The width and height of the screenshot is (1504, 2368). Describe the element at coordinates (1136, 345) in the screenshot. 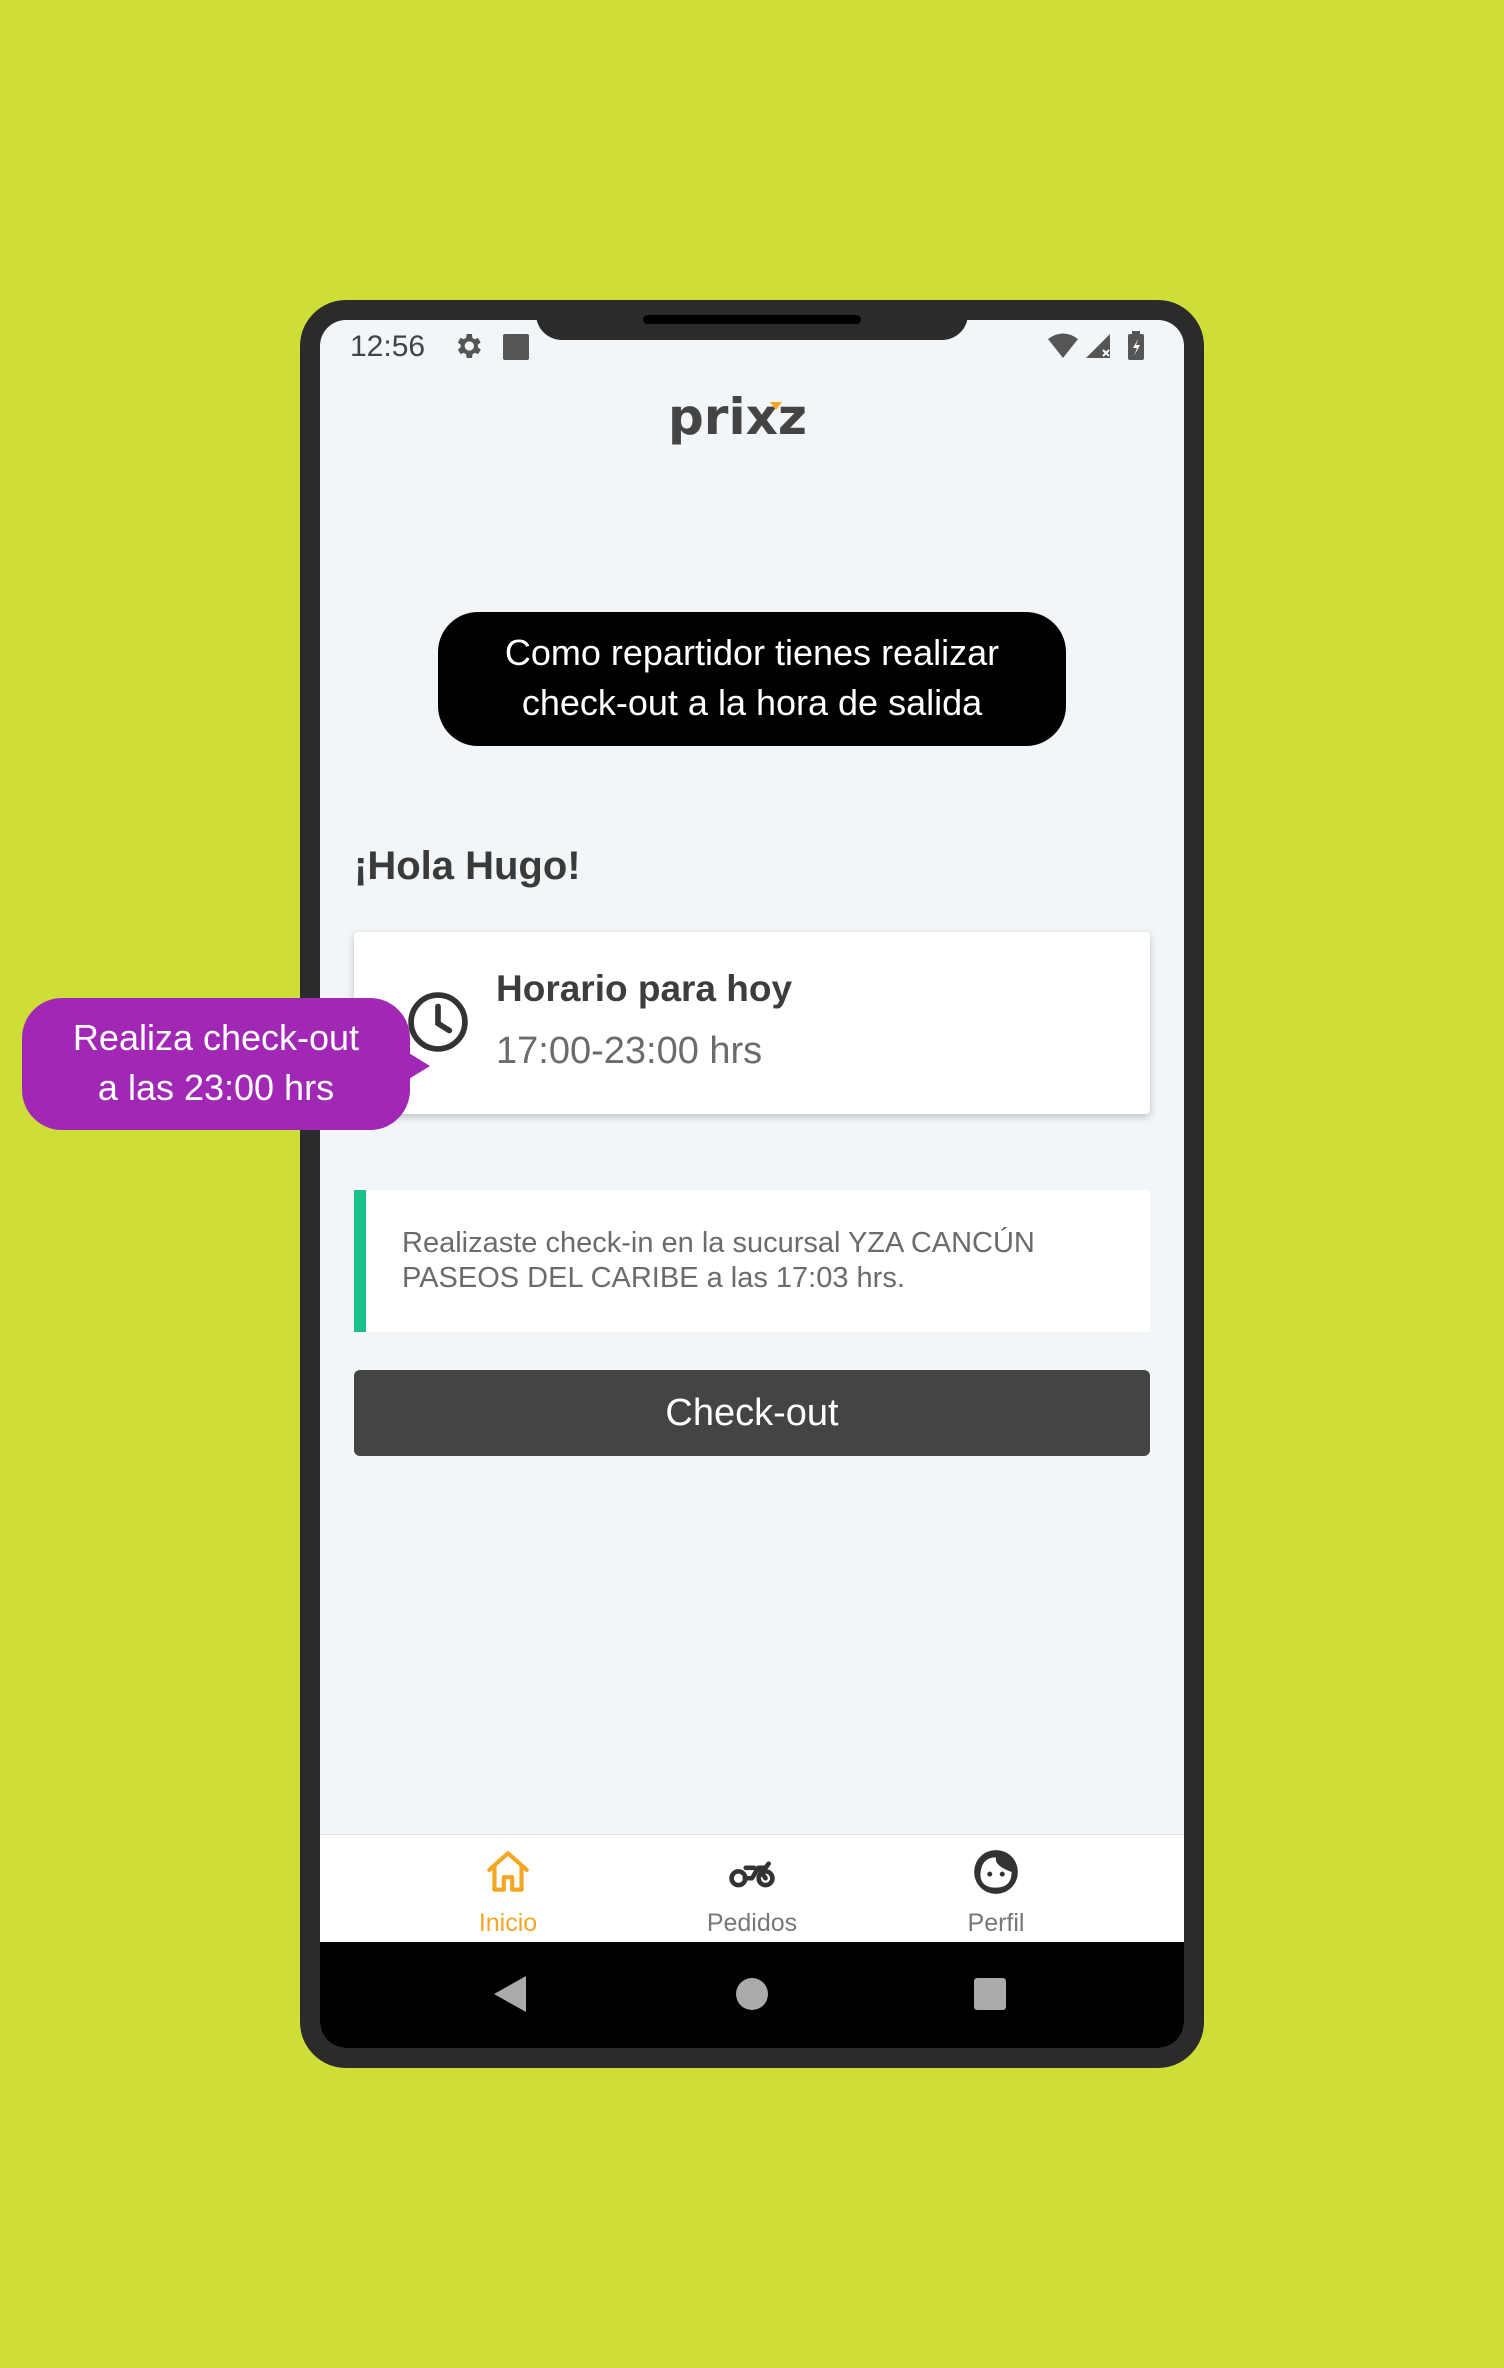

I see `battery-icon` at that location.